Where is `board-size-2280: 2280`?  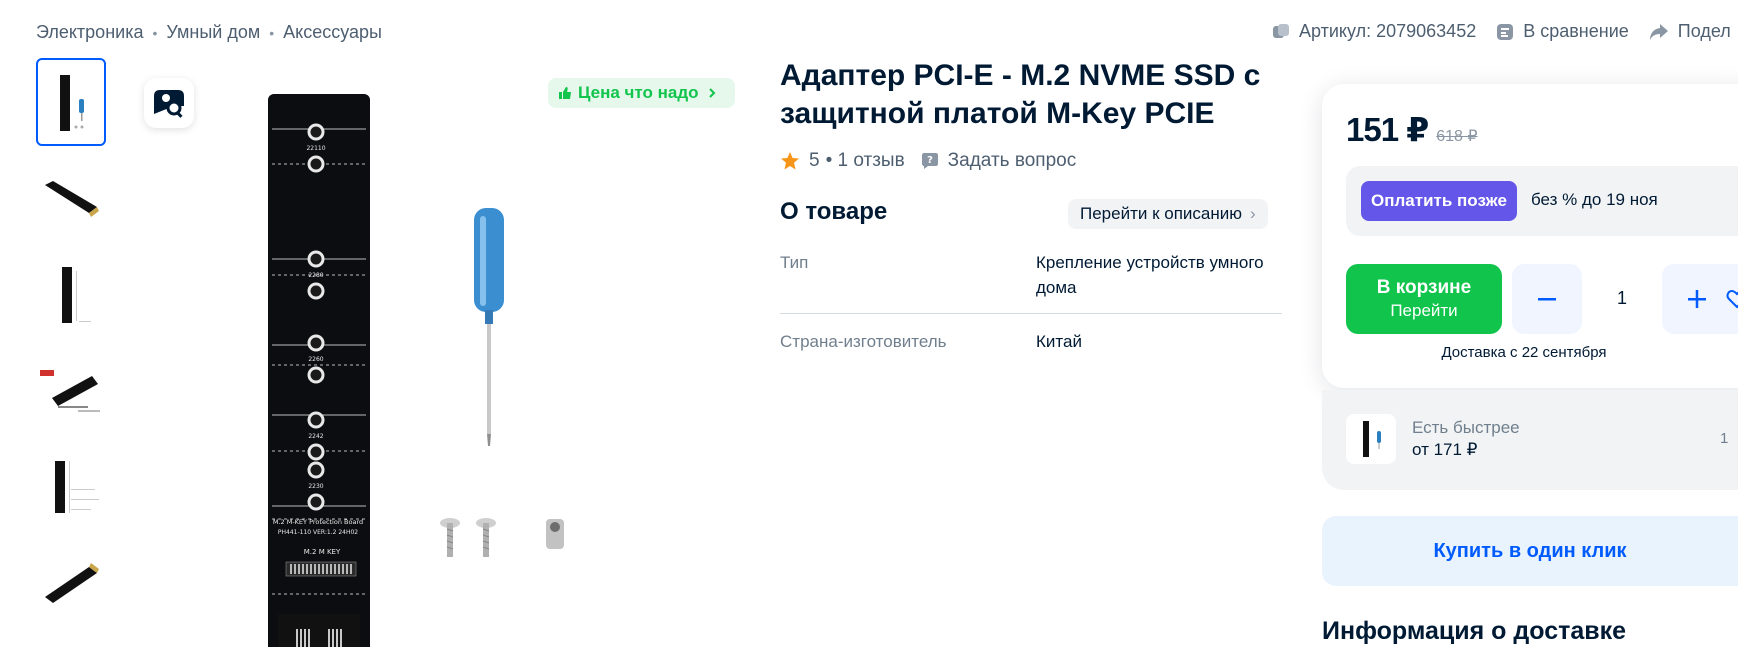
board-size-2280: 2280 is located at coordinates (315, 275).